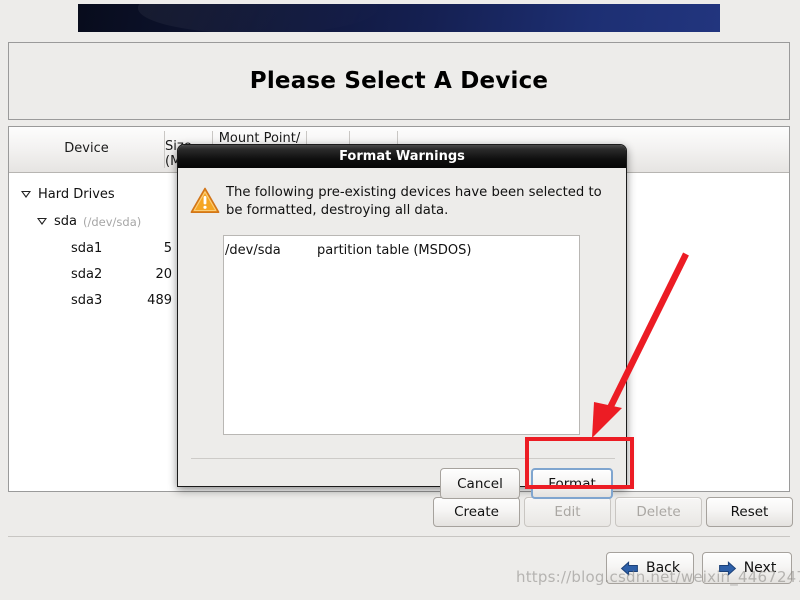 The height and width of the screenshot is (600, 800). I want to click on affected-devices-list: /dev/sda partition table (MSDOS), so click(401, 335).